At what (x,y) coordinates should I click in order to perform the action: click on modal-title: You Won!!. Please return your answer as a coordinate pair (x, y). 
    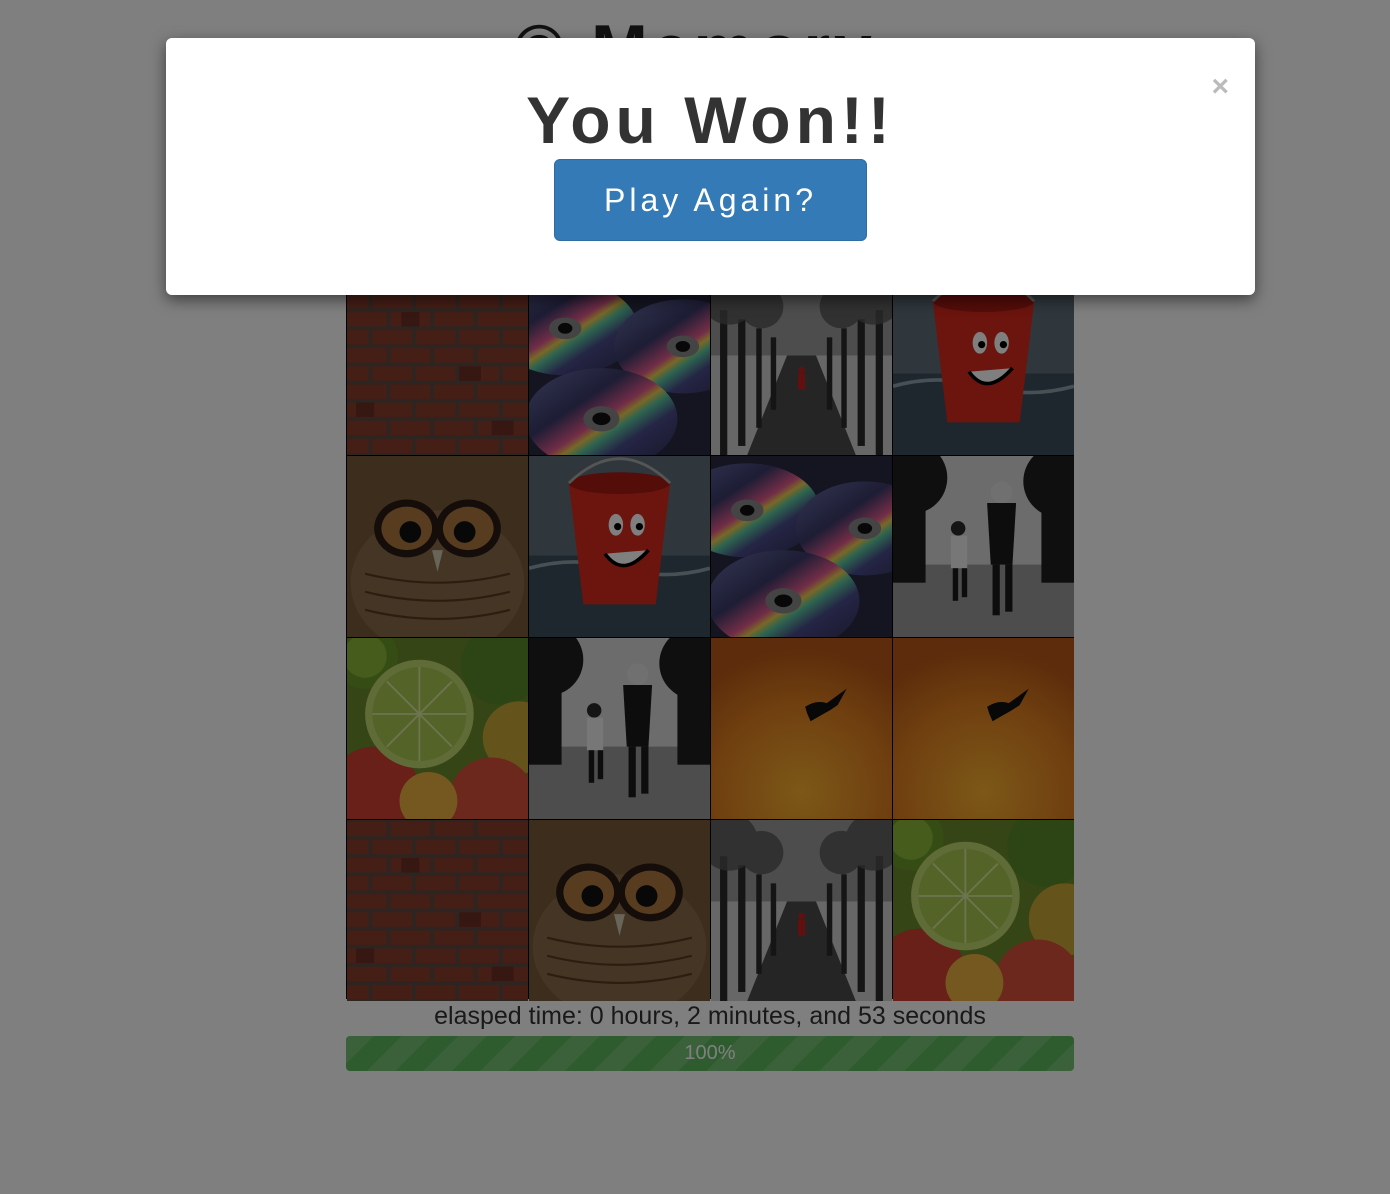
    Looking at the image, I should click on (710, 120).